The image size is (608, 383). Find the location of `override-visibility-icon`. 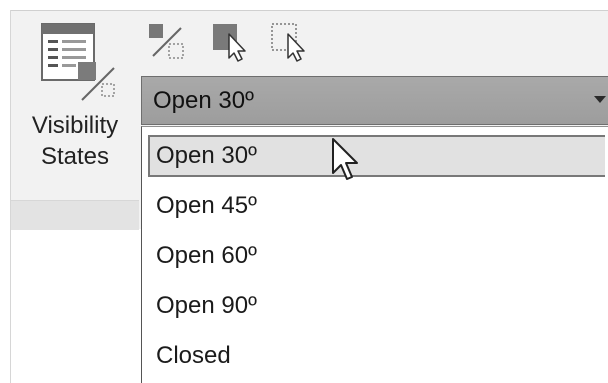

override-visibility-icon is located at coordinates (166, 41).